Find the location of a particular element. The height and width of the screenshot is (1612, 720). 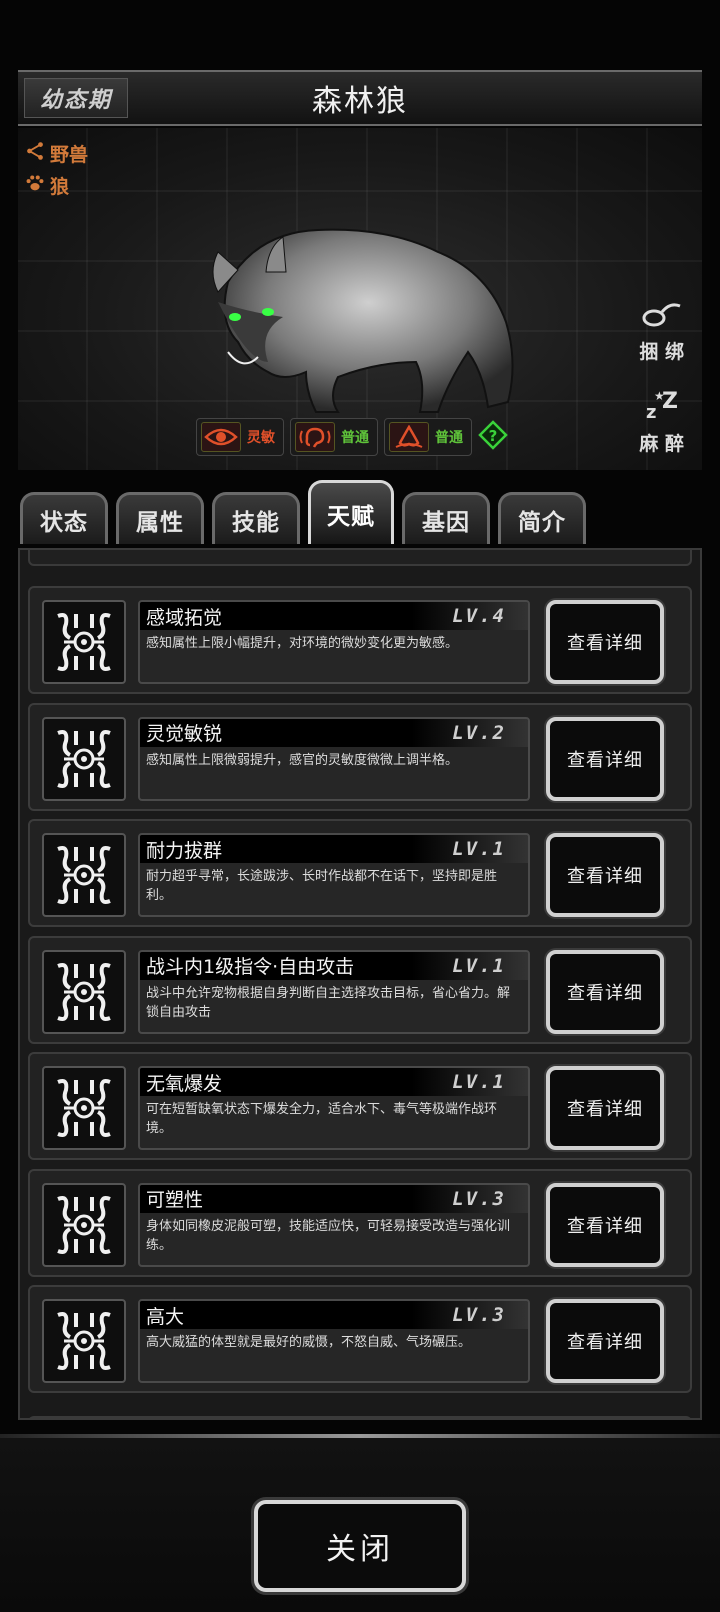

senses-bar: 灵敏 普通 普通 ? is located at coordinates (352, 437).